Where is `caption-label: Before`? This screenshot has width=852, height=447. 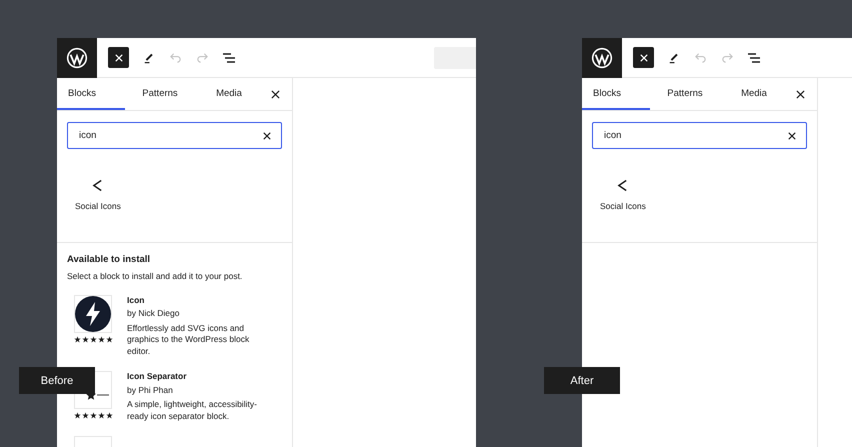 caption-label: Before is located at coordinates (57, 380).